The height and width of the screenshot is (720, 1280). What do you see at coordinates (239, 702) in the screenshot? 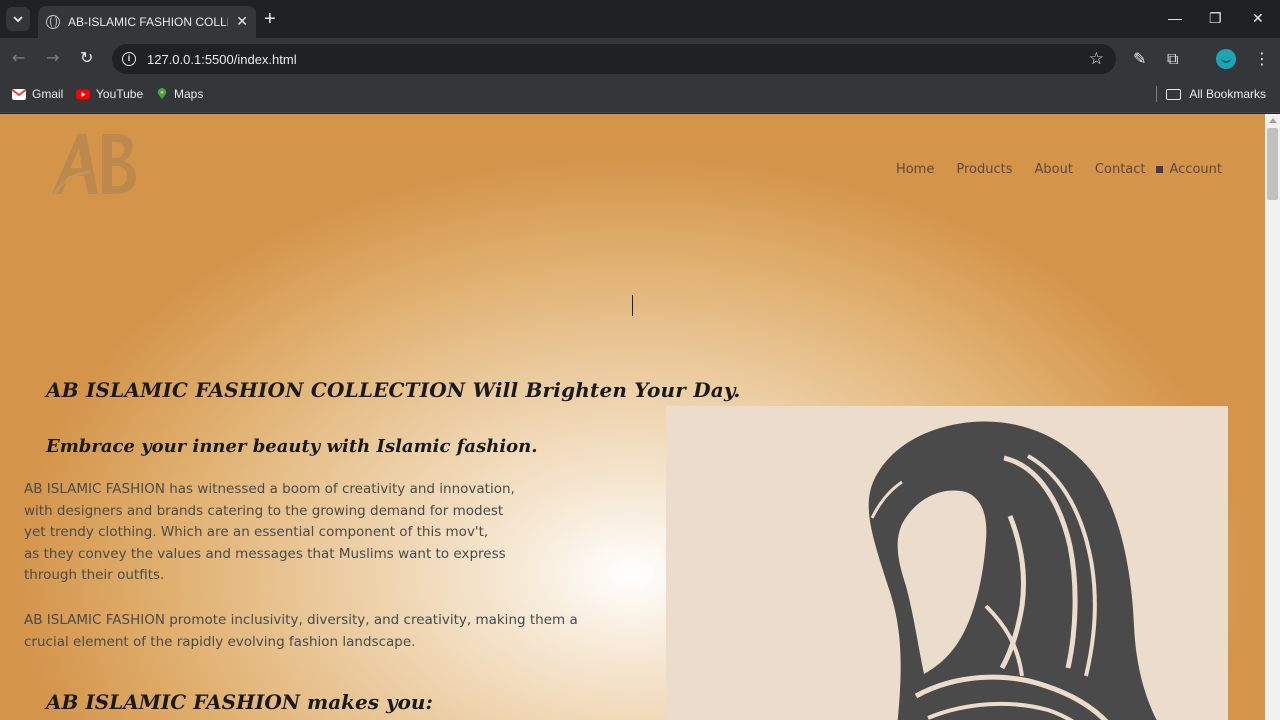
I see `makes-you-heading: AB ISLAMIC FASHION makes you:` at bounding box center [239, 702].